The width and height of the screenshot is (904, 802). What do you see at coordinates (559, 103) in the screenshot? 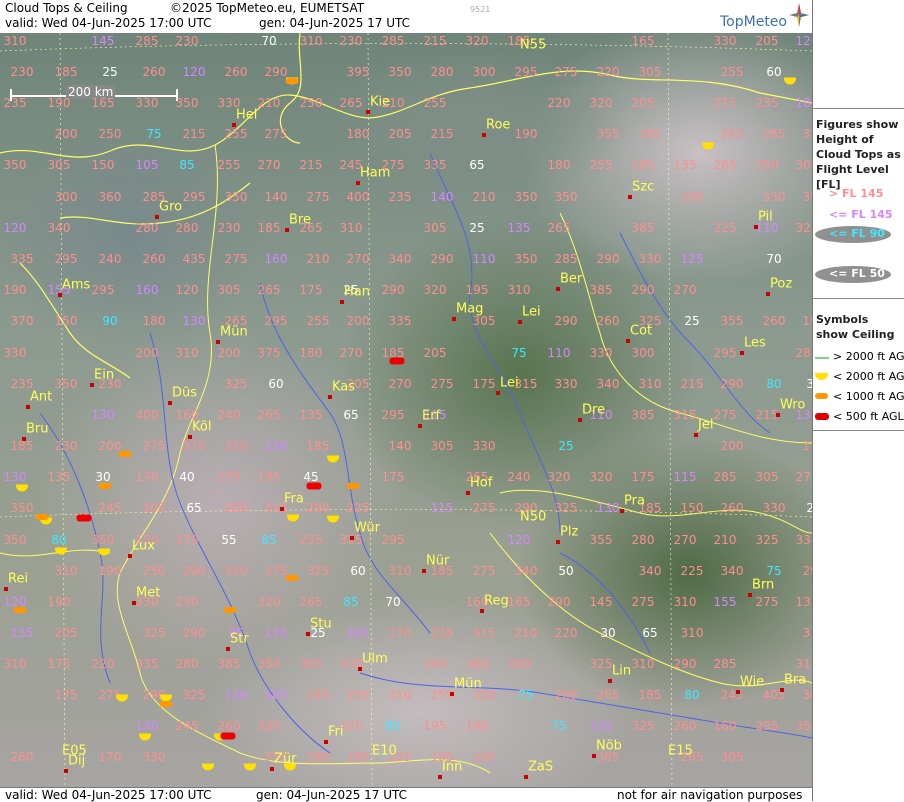
I see `cloud-top-value: 220` at bounding box center [559, 103].